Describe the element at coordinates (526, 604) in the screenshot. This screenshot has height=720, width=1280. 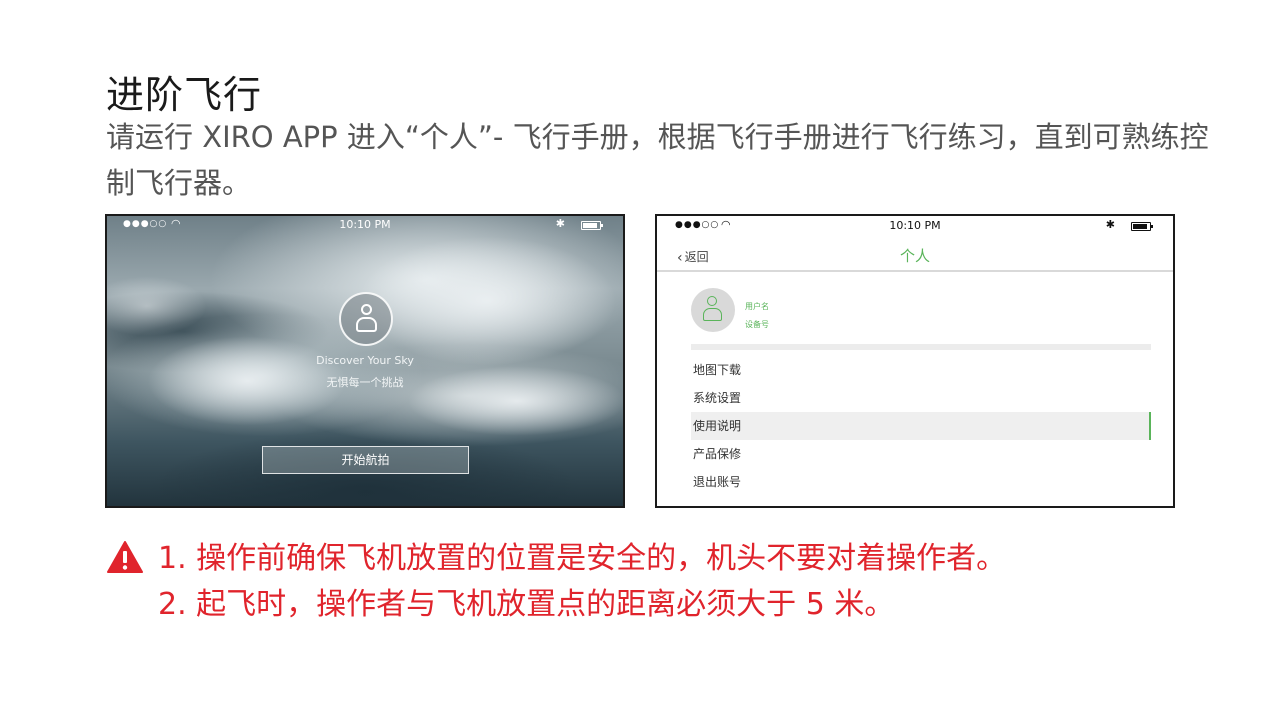
I see `warning-item: 2. 起飞时，操作者与飞机放置点的距离必须大于 5 米。` at that location.